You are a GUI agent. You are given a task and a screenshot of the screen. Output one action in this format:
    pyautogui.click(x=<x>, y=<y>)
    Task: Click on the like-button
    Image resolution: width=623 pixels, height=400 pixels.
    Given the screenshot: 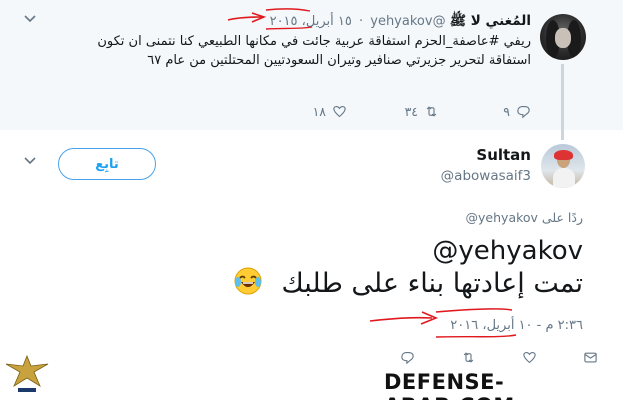 What is the action you would take?
    pyautogui.click(x=529, y=359)
    